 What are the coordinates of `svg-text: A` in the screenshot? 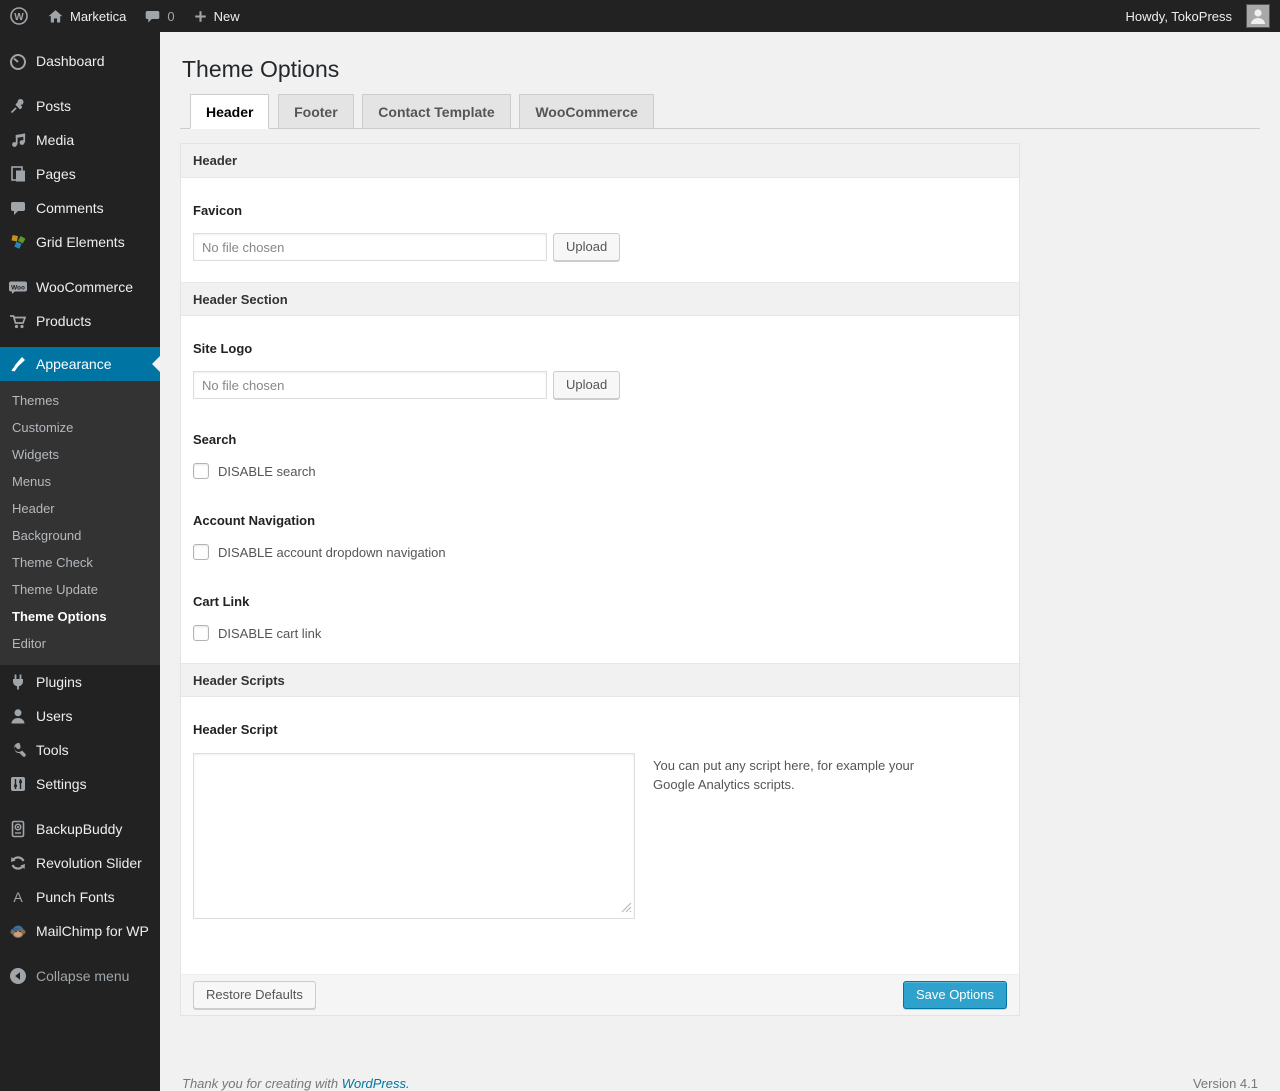 It's located at (18, 897).